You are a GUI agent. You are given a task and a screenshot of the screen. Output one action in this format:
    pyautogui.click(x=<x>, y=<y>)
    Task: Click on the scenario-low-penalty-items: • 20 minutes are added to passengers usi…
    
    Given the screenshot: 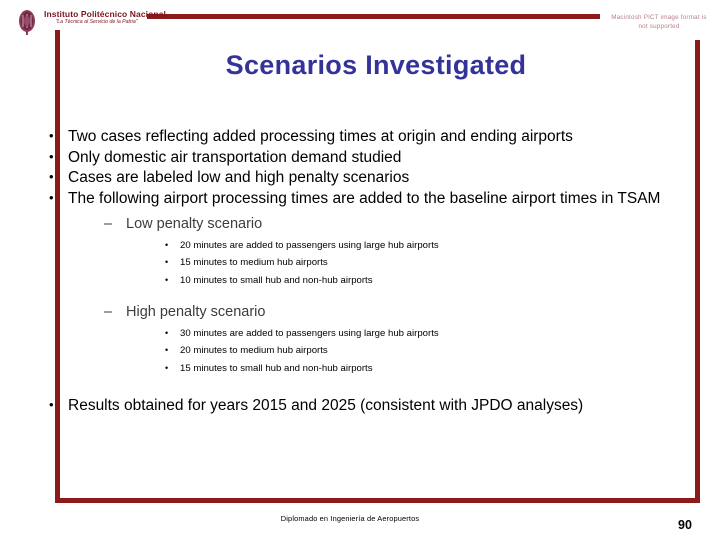 What is the action you would take?
    pyautogui.click(x=406, y=263)
    